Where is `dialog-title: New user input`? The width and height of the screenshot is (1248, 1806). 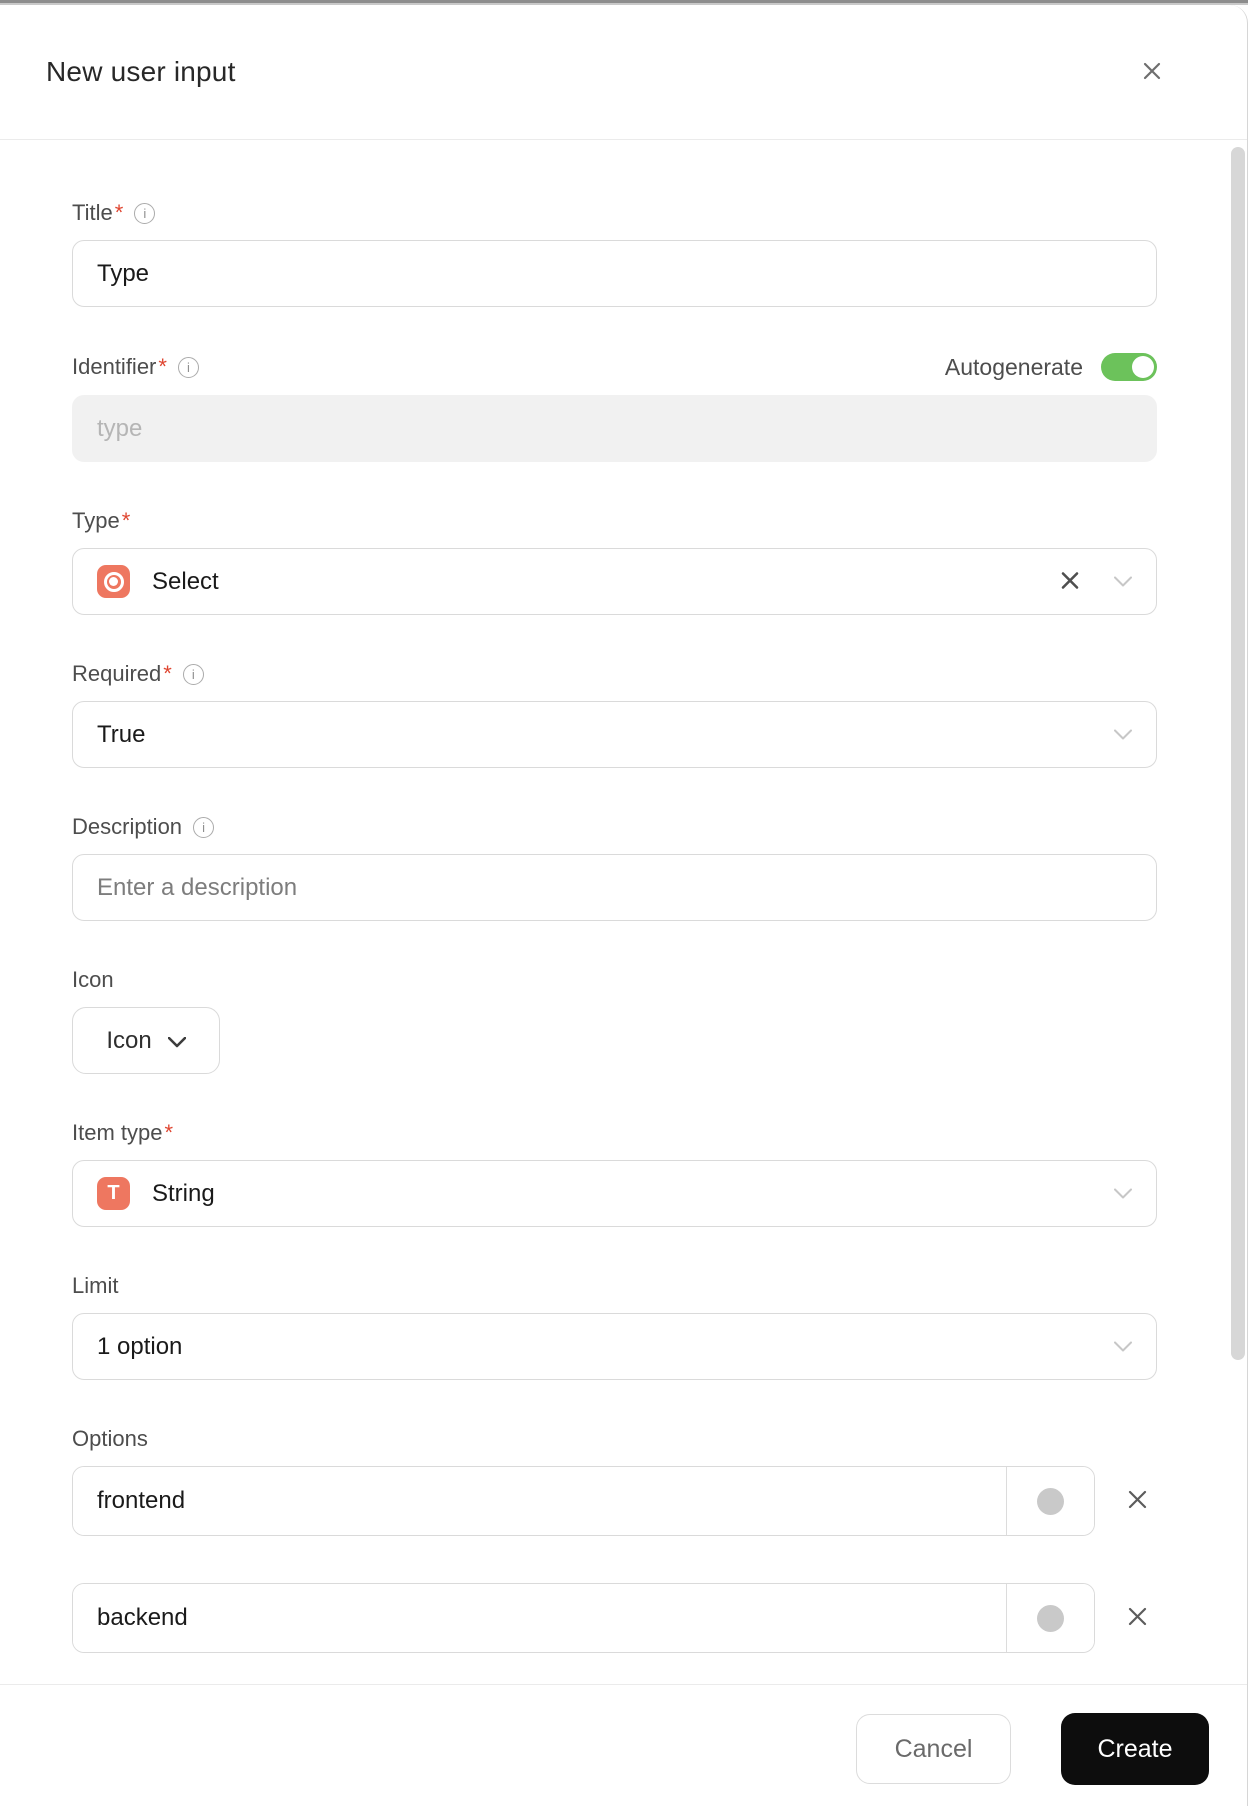 dialog-title: New user input is located at coordinates (141, 71).